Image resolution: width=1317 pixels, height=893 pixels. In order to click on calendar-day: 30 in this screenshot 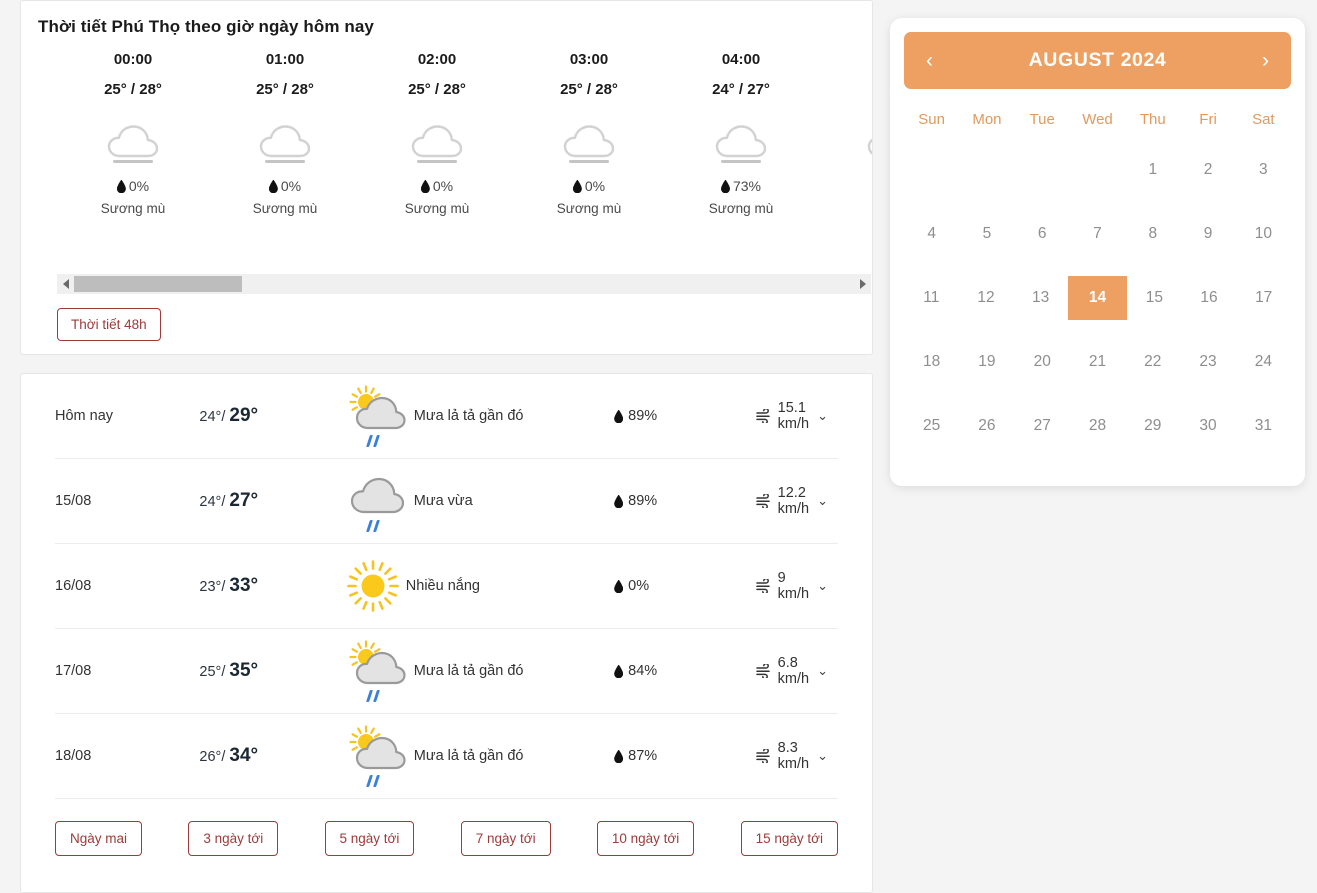, I will do `click(1207, 426)`.